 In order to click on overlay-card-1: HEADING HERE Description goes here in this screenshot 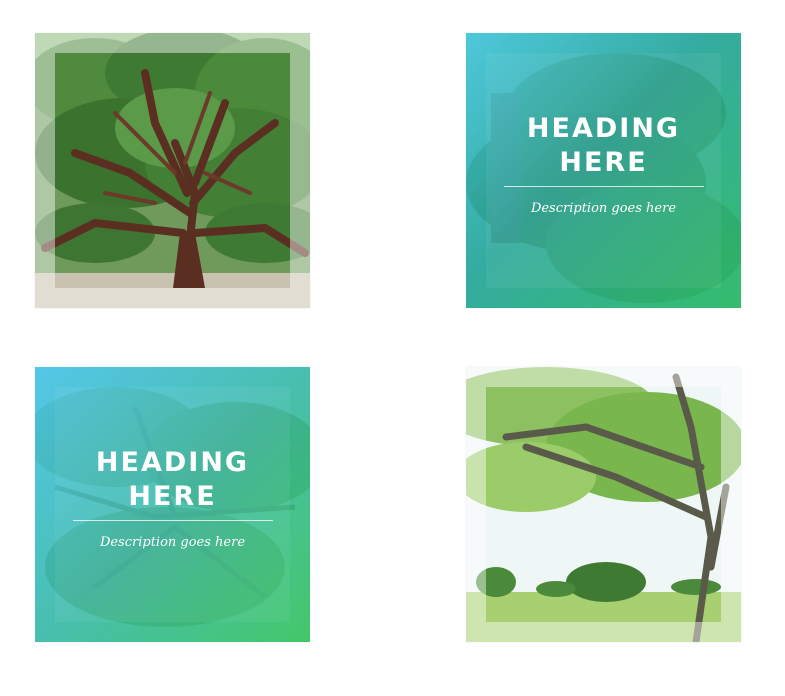, I will do `click(603, 170)`.